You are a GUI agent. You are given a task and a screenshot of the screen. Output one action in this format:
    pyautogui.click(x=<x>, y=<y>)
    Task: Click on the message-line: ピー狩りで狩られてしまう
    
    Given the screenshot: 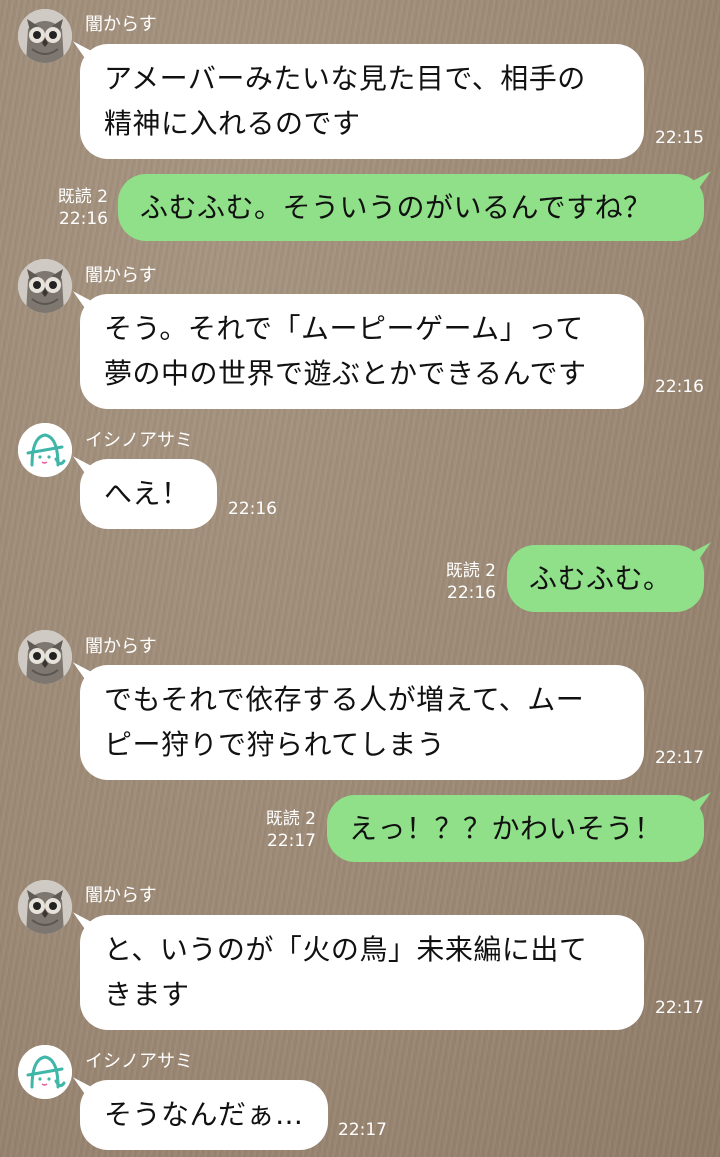 What is the action you would take?
    pyautogui.click(x=275, y=744)
    